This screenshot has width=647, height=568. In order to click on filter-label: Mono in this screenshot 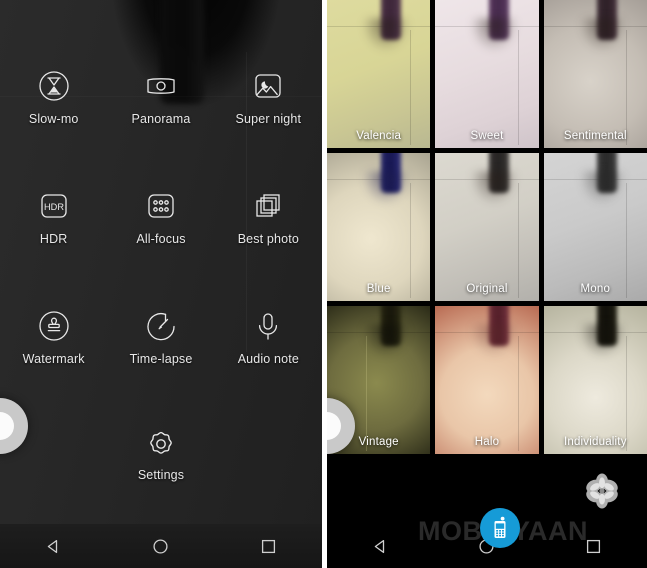, I will do `click(595, 289)`.